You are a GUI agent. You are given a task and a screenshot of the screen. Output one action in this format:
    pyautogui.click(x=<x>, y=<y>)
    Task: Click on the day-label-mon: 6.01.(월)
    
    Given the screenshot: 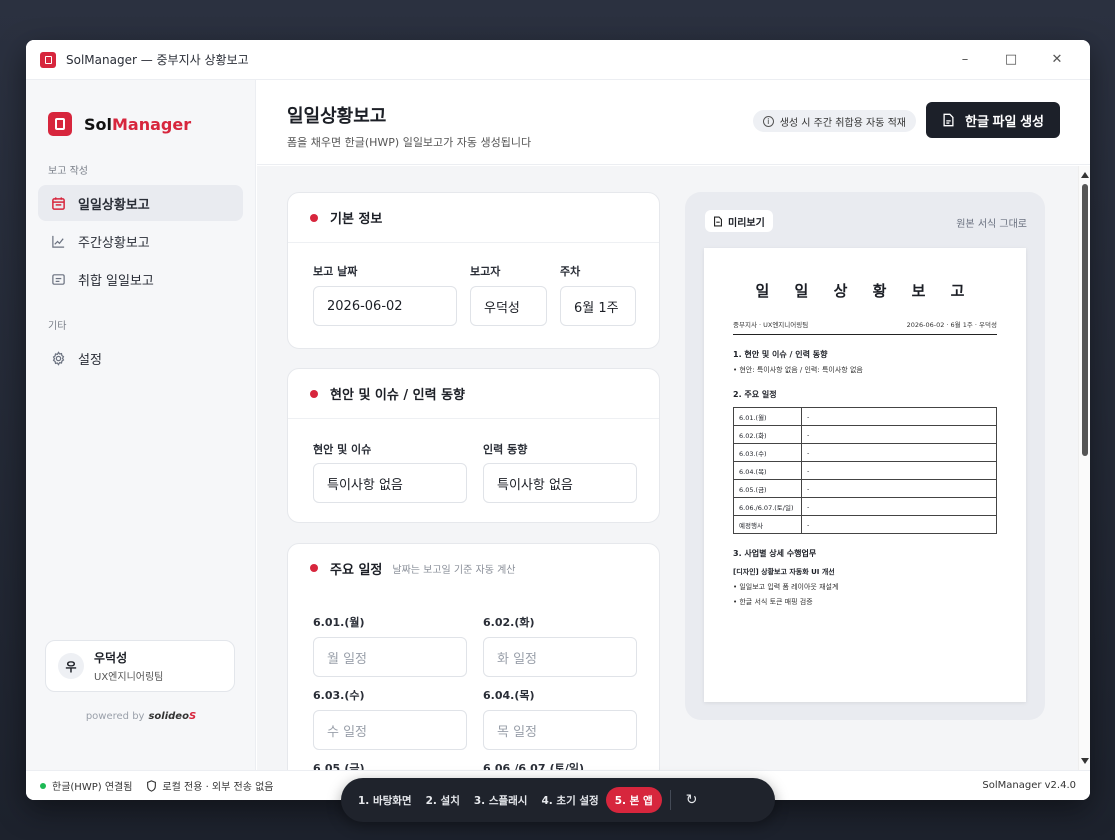 What is the action you would take?
    pyautogui.click(x=339, y=622)
    